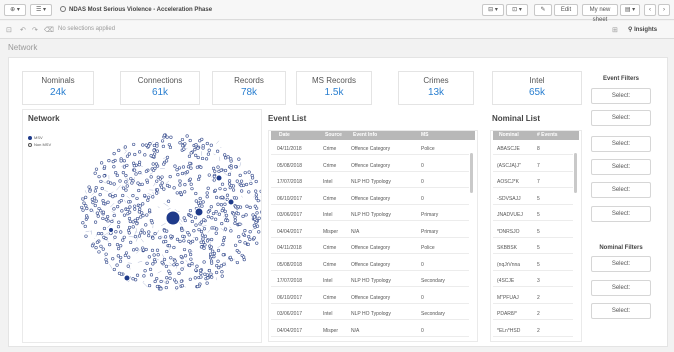 This screenshot has width=674, height=352. I want to click on kpi-crimes: Crimes 13k, so click(436, 88).